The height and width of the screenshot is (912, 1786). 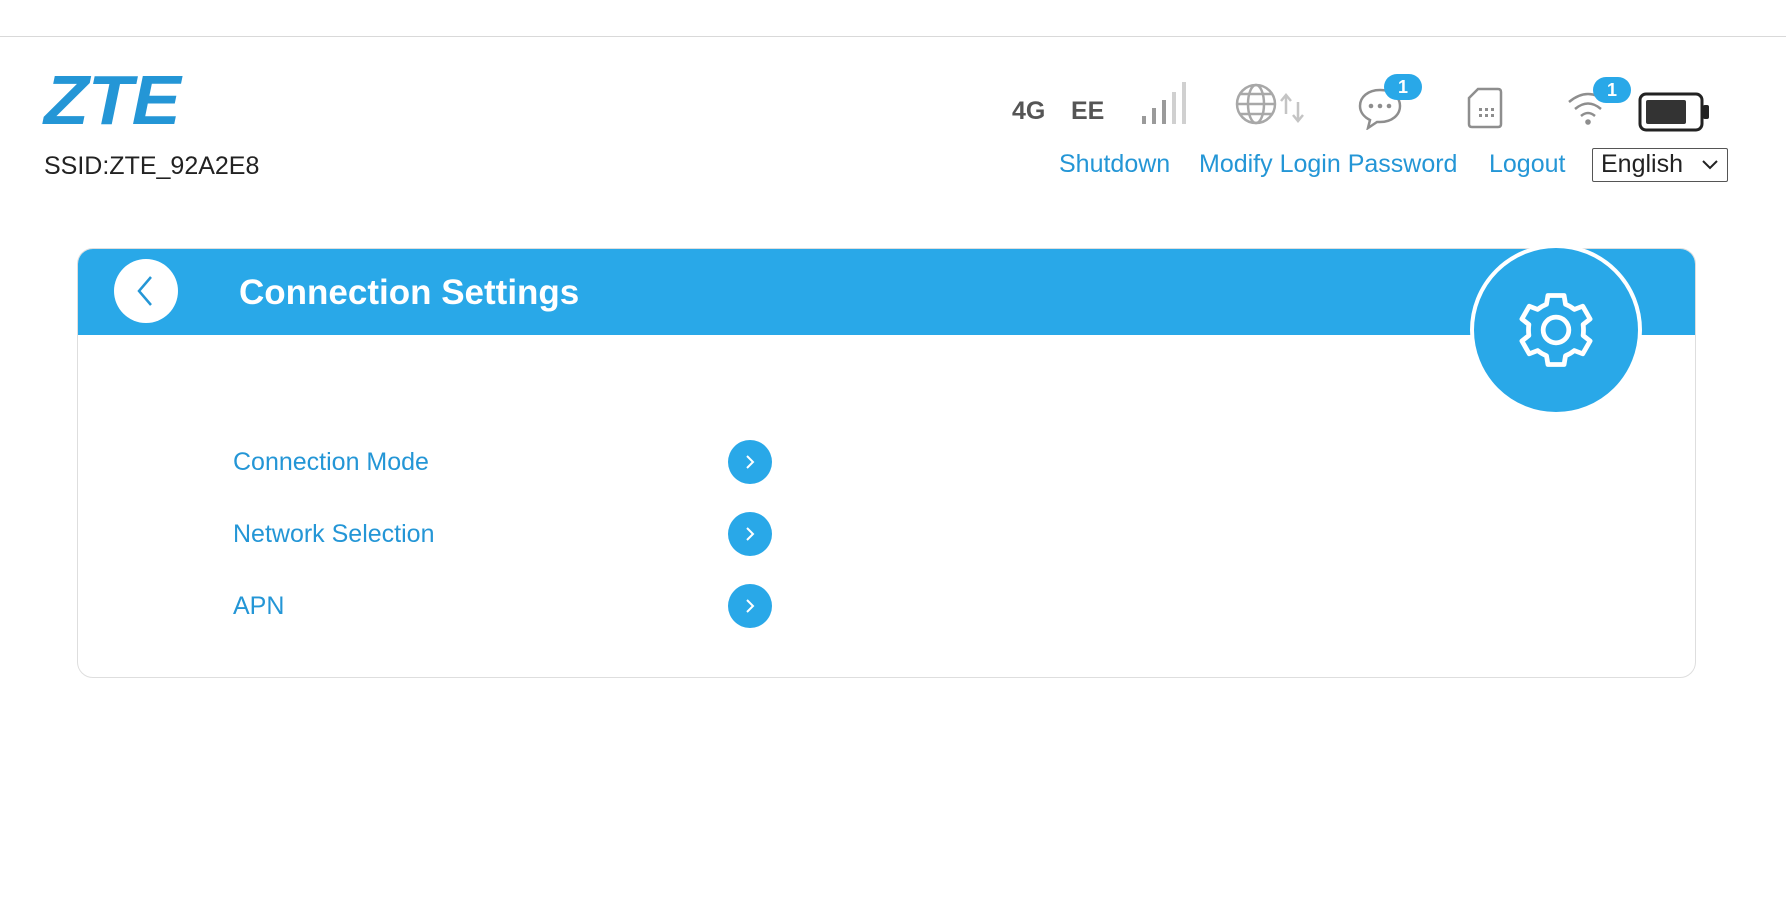 What do you see at coordinates (513, 534) in the screenshot?
I see `menu-item-network-selection: Network Selection` at bounding box center [513, 534].